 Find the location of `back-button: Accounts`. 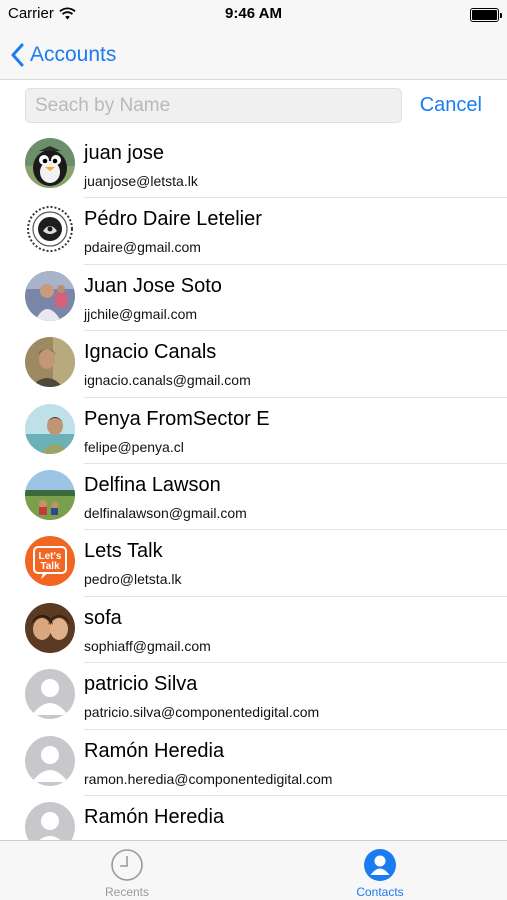

back-button: Accounts is located at coordinates (63, 55).